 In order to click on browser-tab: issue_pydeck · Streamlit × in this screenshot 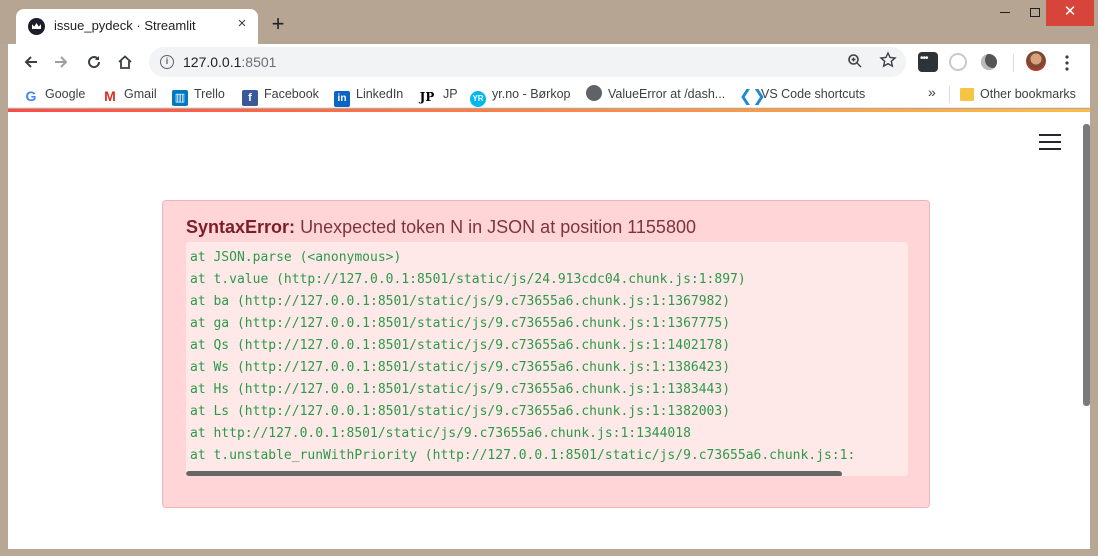, I will do `click(137, 26)`.